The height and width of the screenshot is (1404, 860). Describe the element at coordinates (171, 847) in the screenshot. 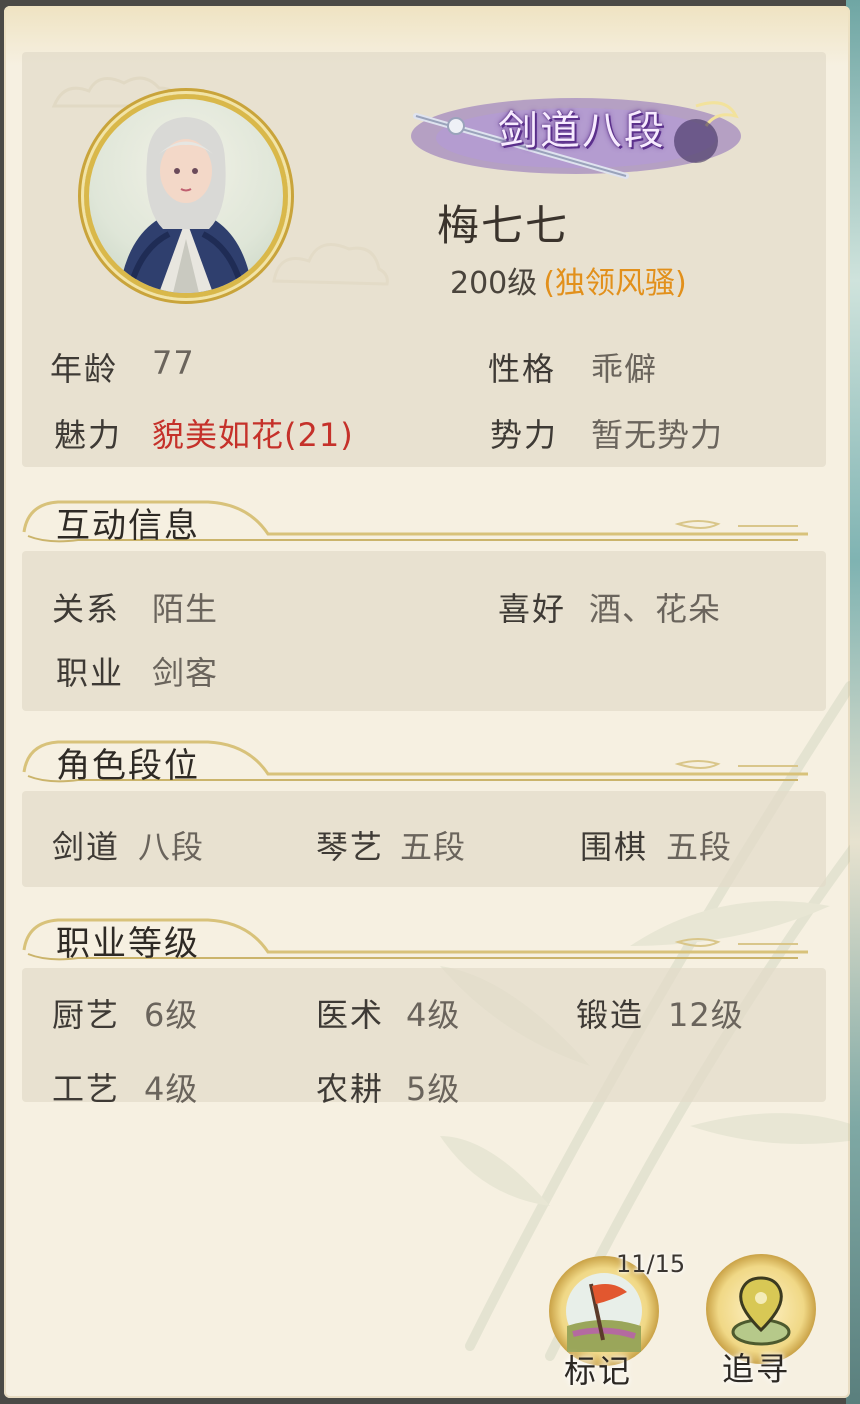

I see `rank-item-value: 八段` at that location.